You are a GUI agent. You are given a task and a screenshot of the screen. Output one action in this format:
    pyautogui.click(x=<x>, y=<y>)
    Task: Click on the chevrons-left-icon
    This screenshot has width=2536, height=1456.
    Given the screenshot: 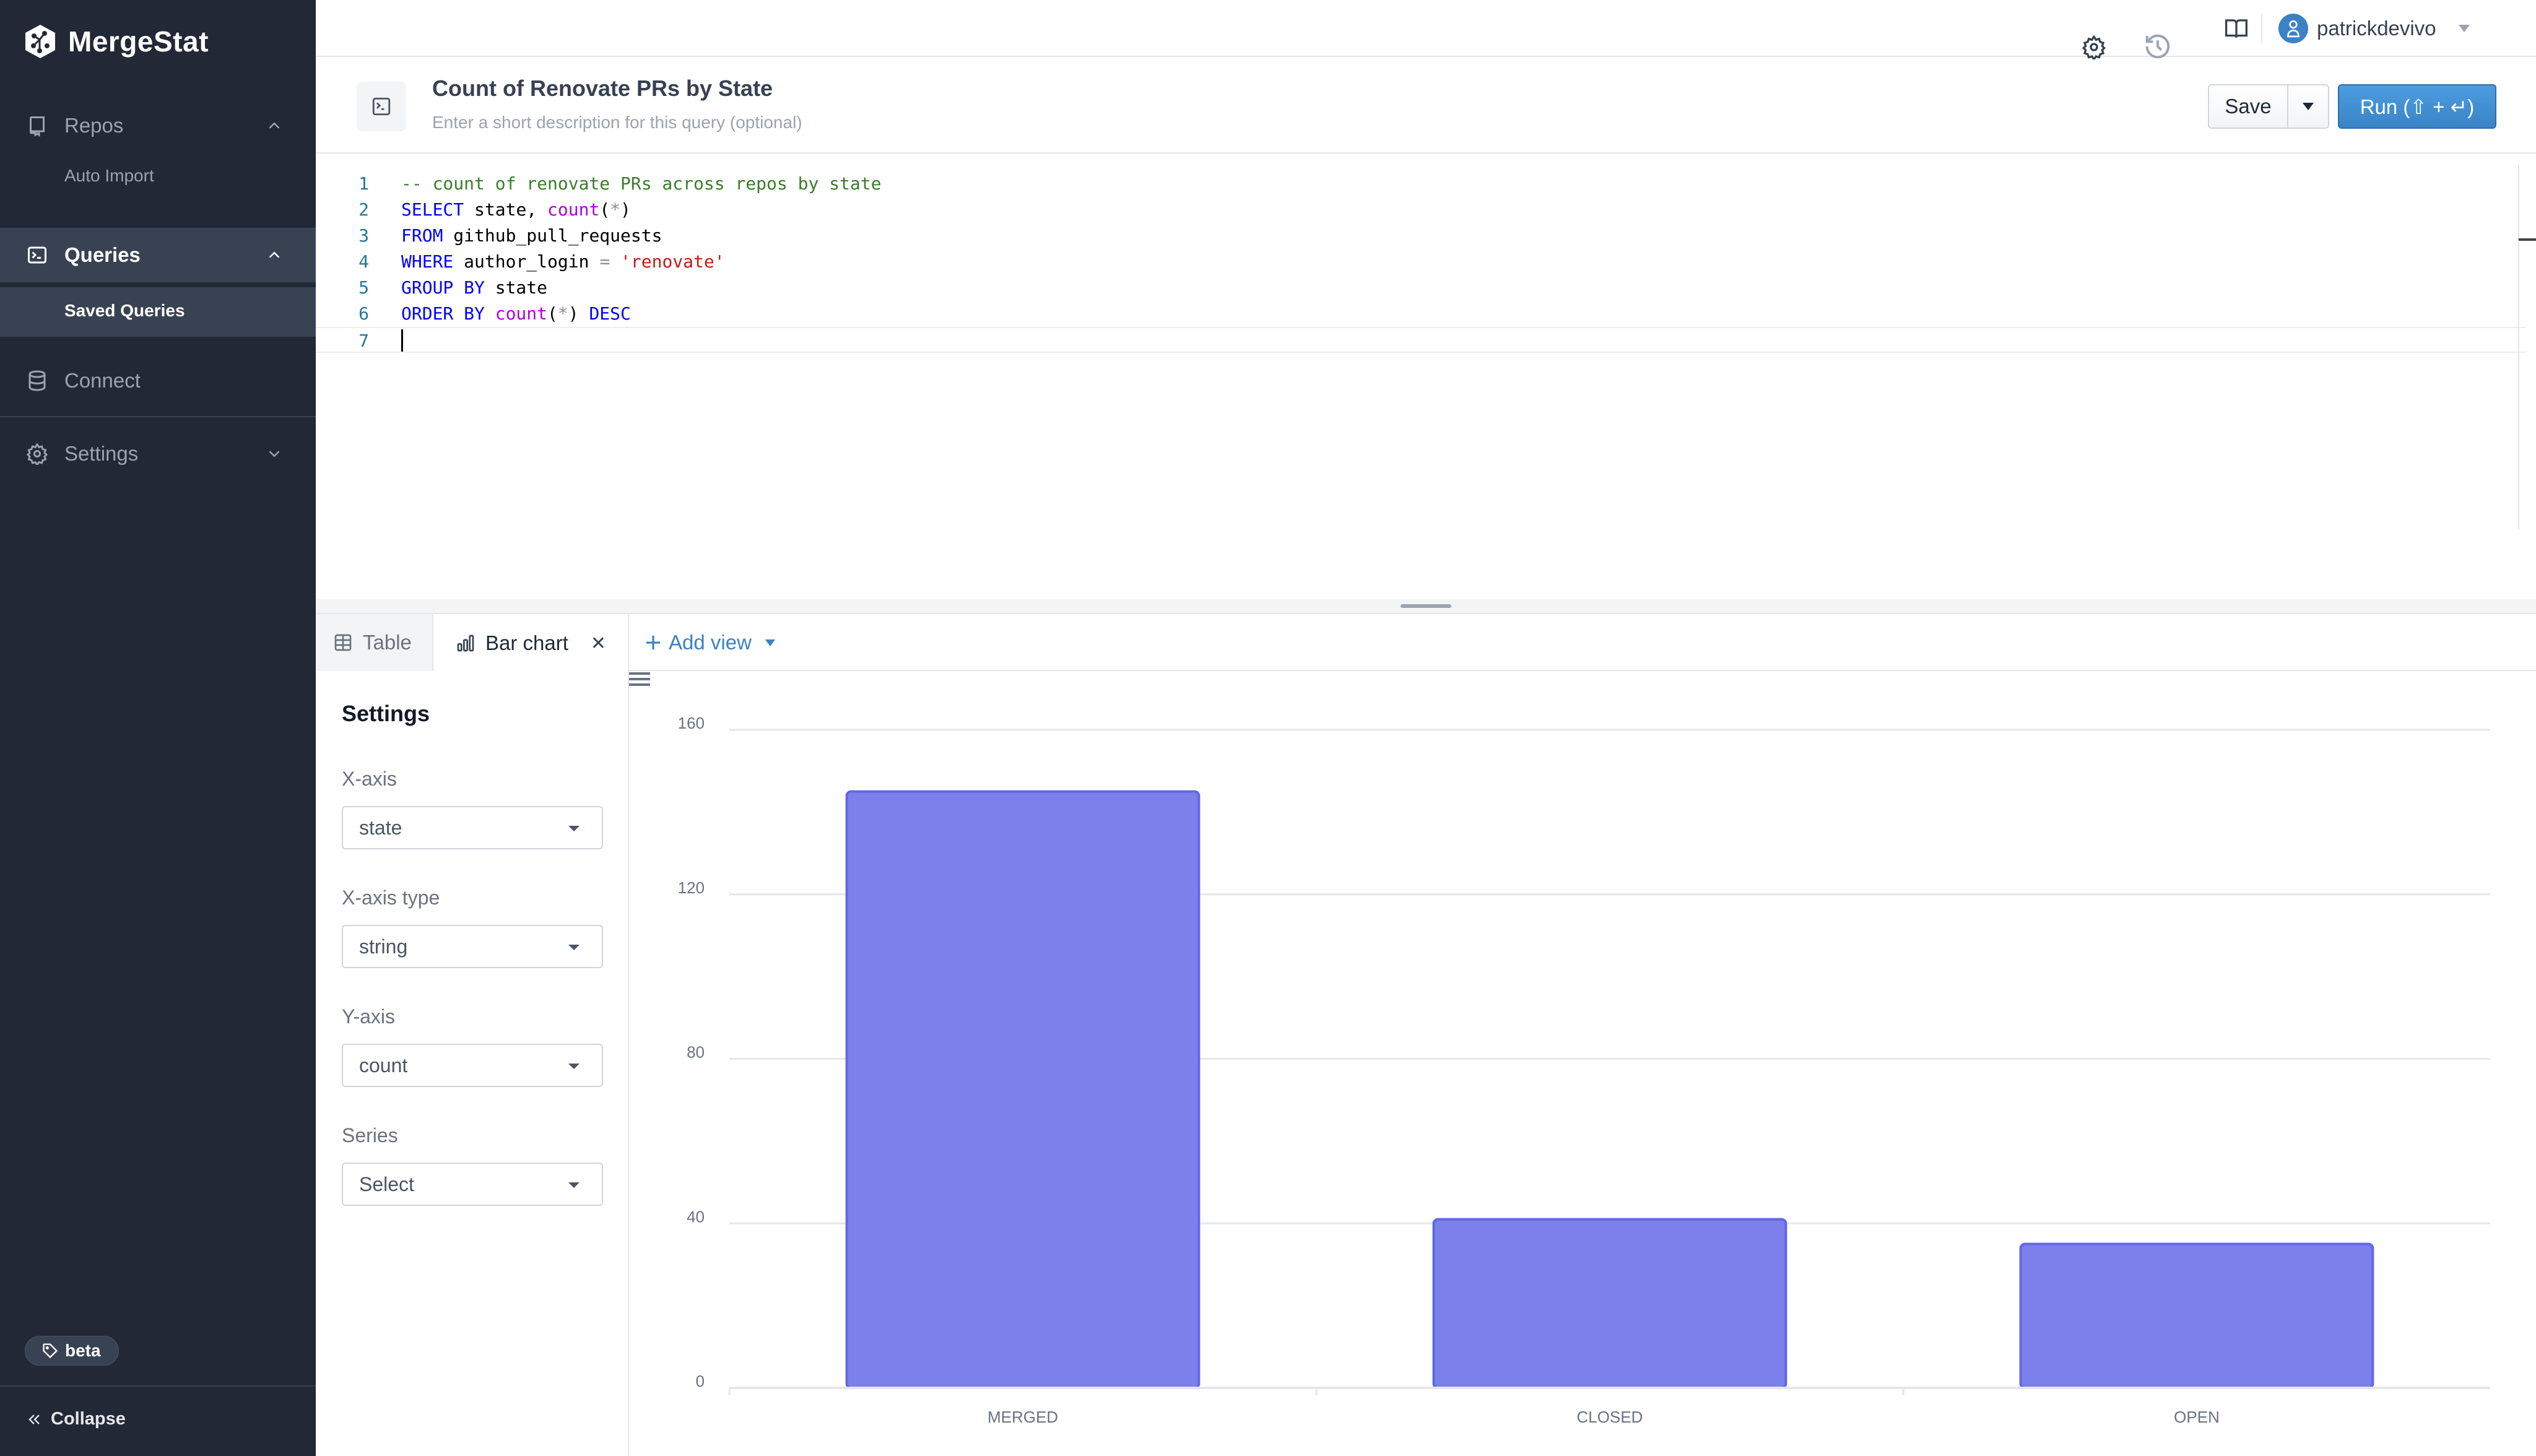 What is the action you would take?
    pyautogui.click(x=34, y=1419)
    